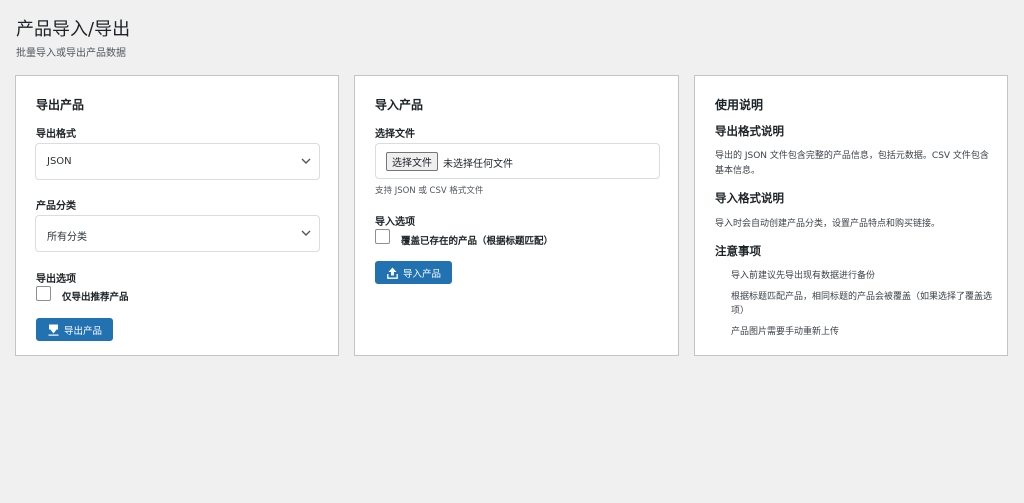 The image size is (1024, 503). What do you see at coordinates (392, 273) in the screenshot?
I see `upload-icon` at bounding box center [392, 273].